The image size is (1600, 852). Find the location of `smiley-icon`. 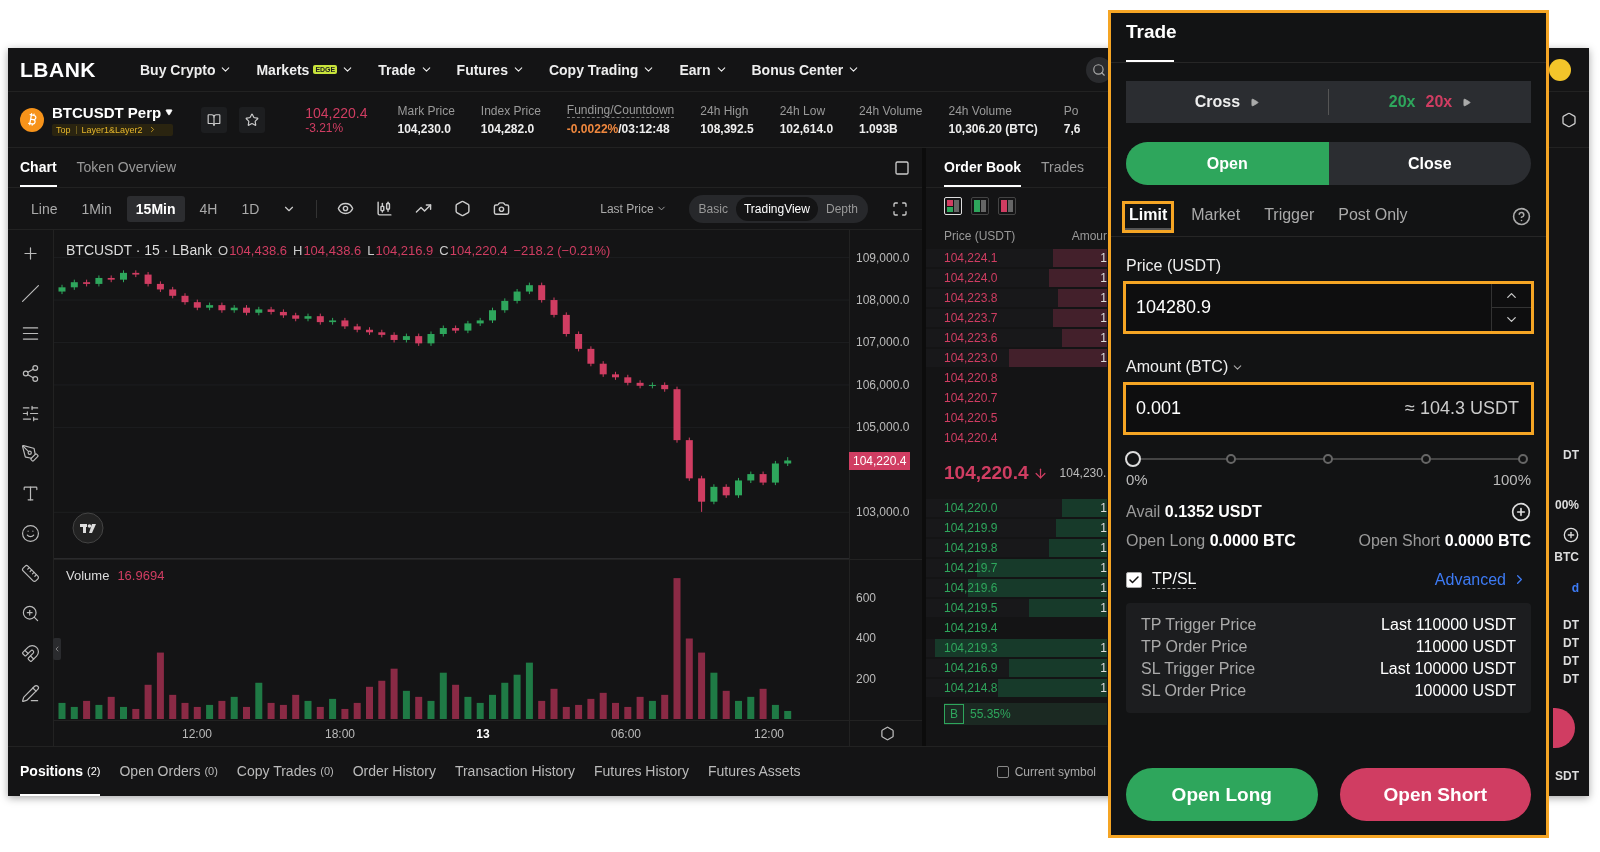

smiley-icon is located at coordinates (30, 533).